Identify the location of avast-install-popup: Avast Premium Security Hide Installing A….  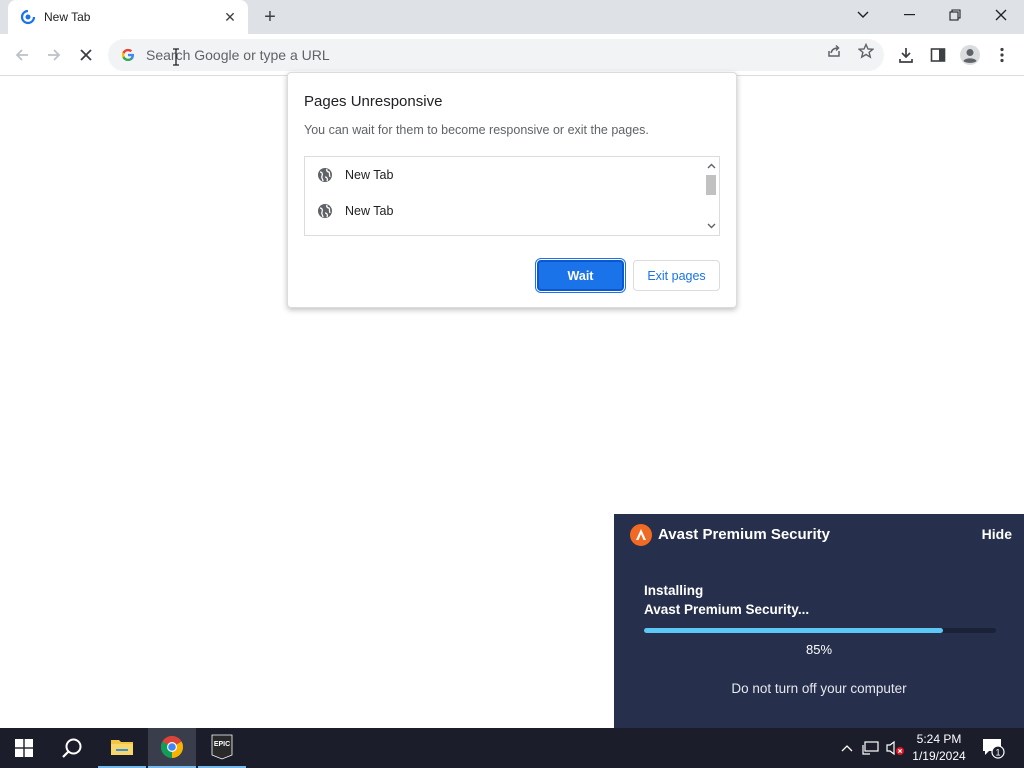
(819, 621).